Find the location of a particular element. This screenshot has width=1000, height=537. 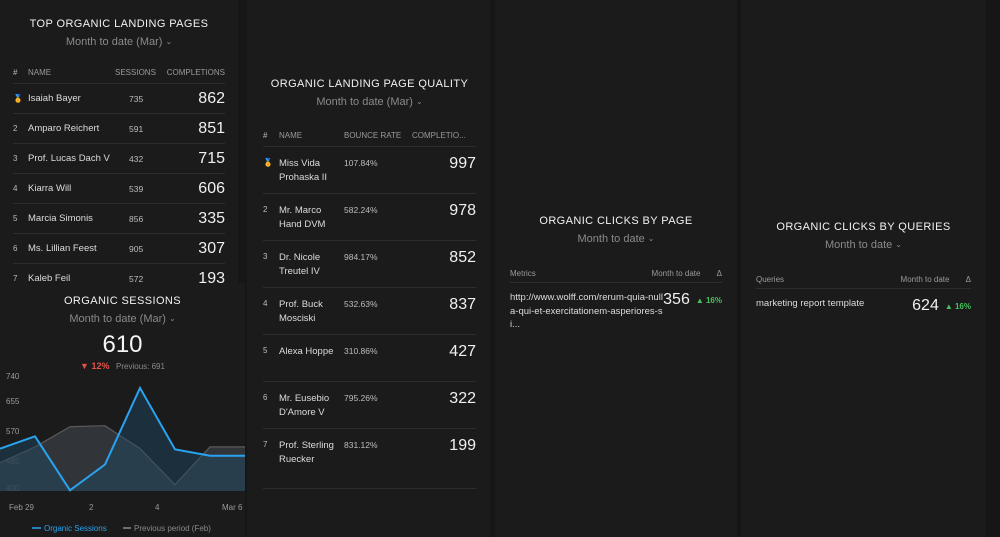

row-completions: 606 is located at coordinates (211, 188).